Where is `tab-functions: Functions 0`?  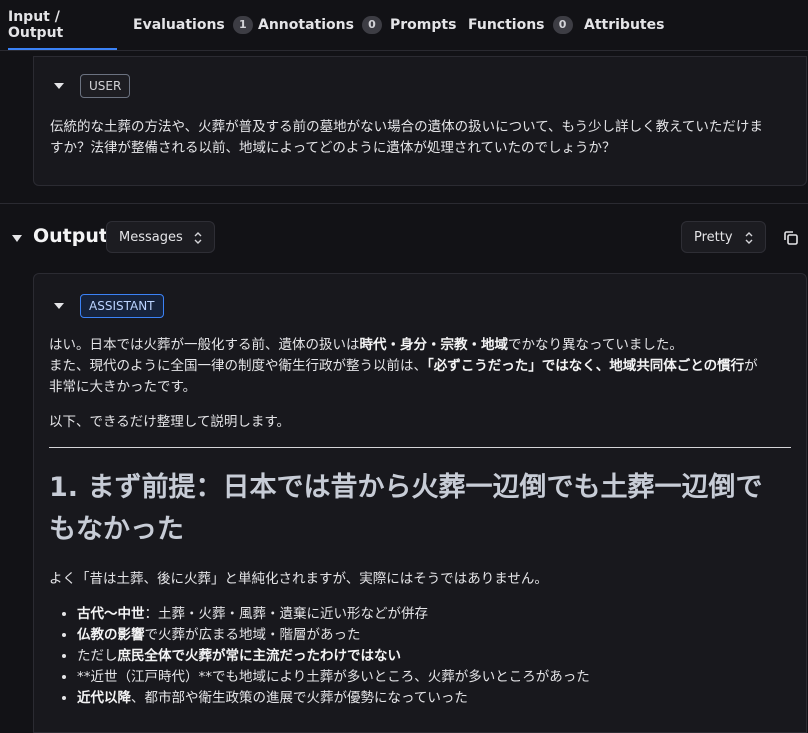
tab-functions: Functions 0 is located at coordinates (520, 25).